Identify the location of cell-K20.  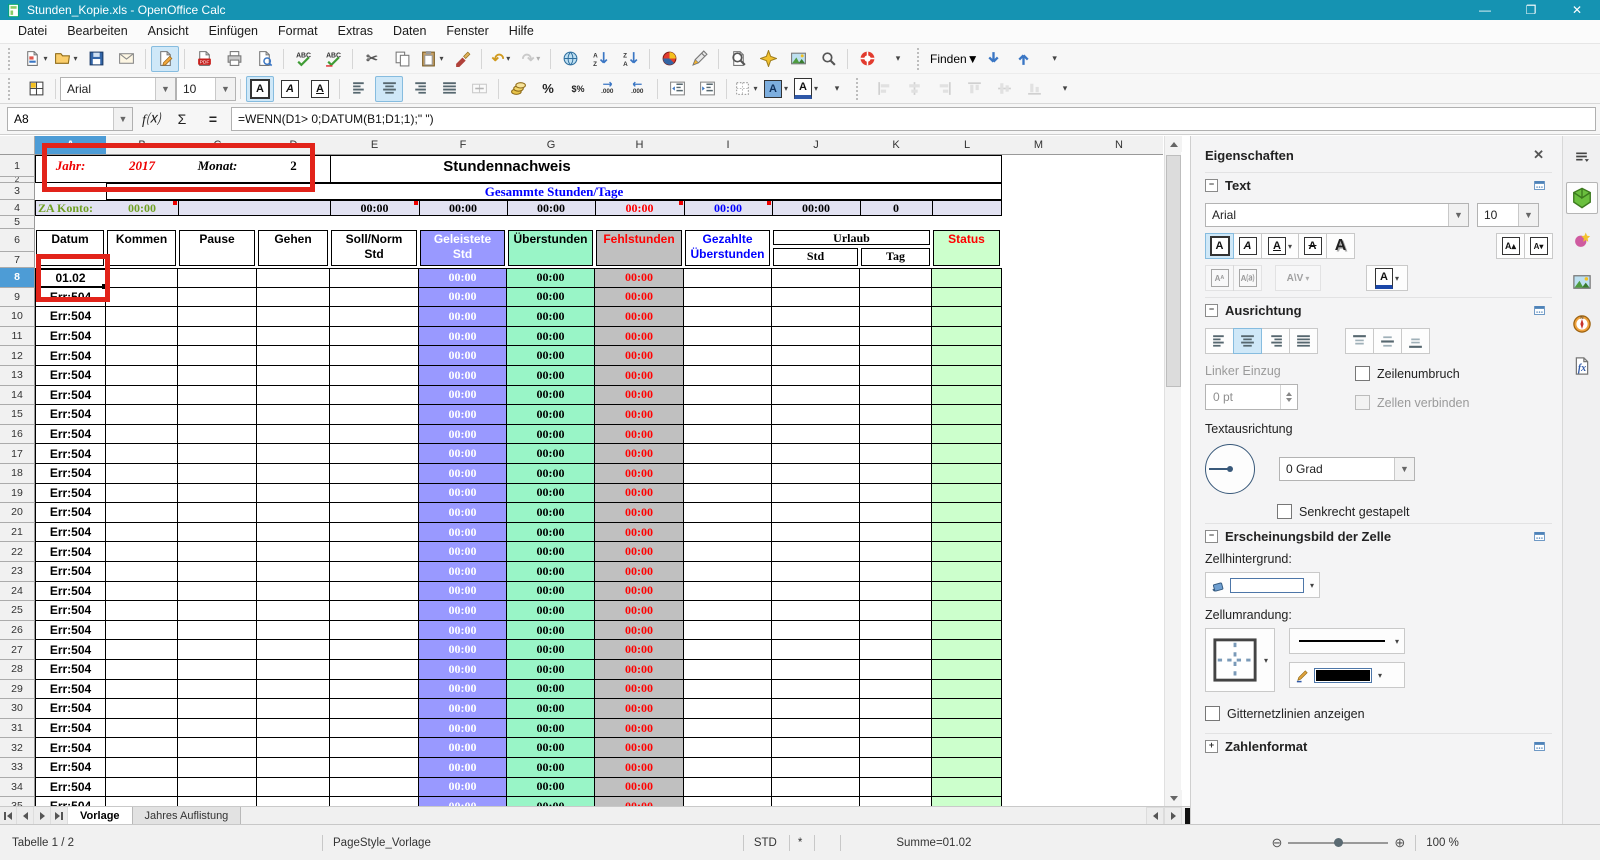
(896, 513).